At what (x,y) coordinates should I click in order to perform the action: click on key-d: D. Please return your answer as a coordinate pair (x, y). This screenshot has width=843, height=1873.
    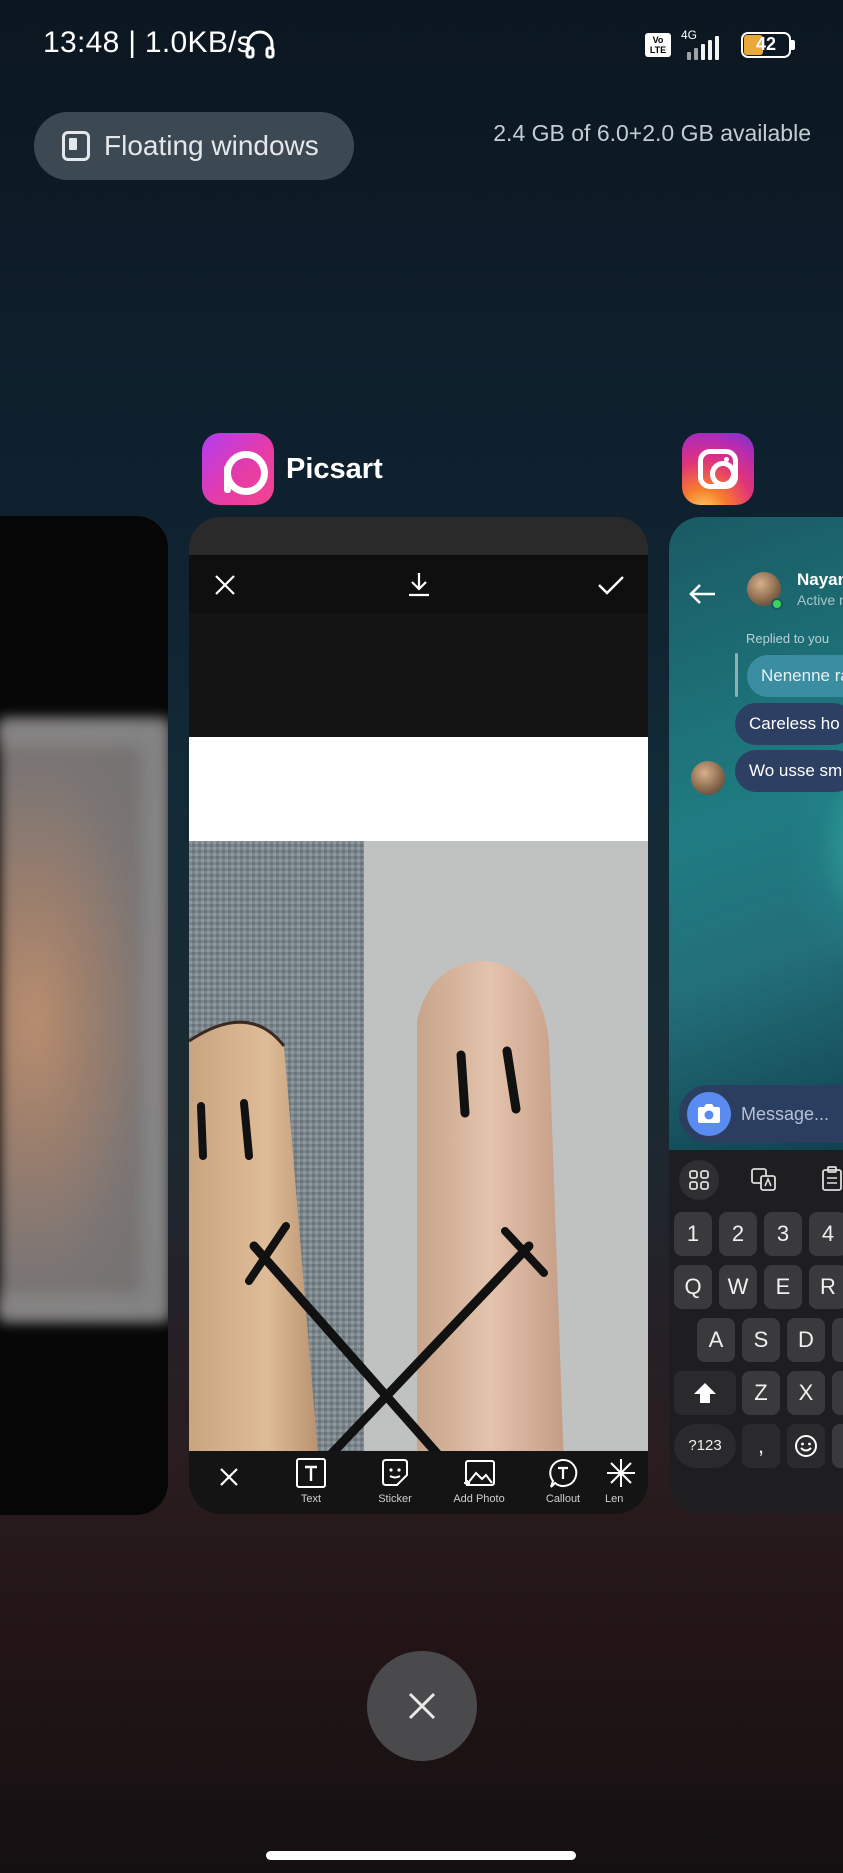
    Looking at the image, I should click on (806, 1340).